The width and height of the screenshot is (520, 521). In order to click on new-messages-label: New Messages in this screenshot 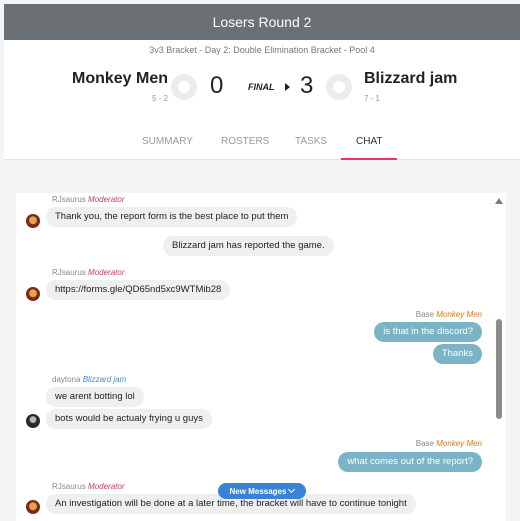, I will do `click(258, 491)`.